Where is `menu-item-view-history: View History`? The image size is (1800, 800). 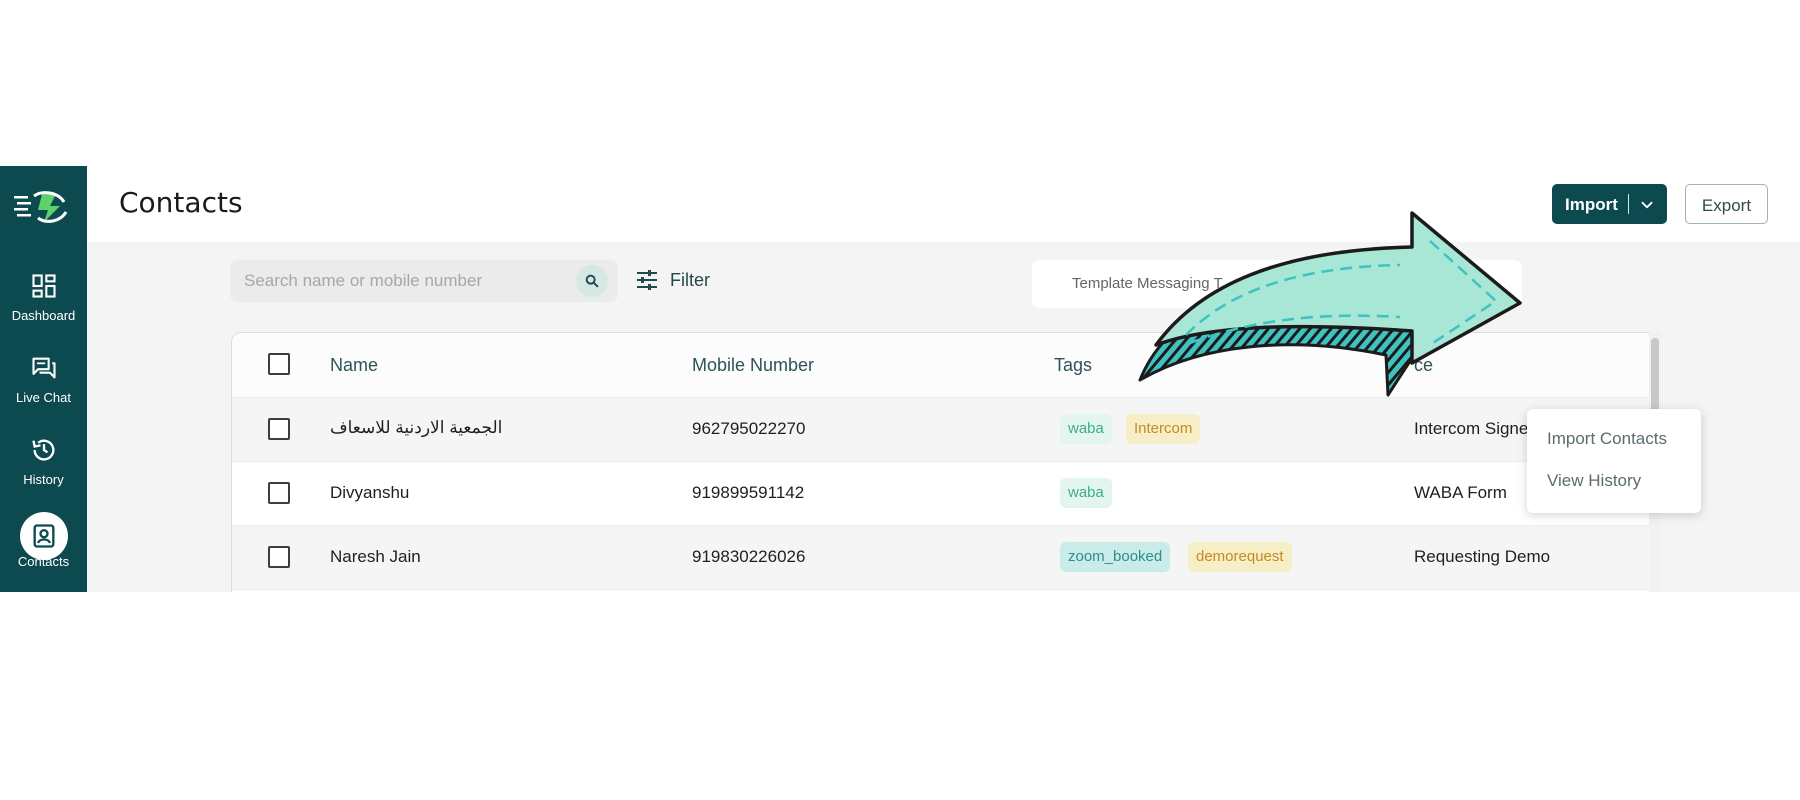
menu-item-view-history: View History is located at coordinates (1594, 481).